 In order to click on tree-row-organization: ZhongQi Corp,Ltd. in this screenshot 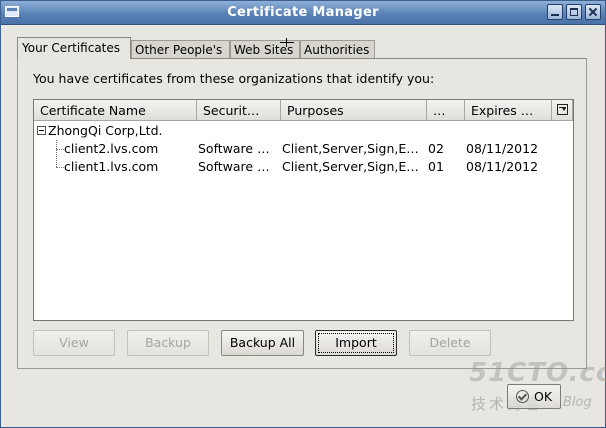, I will do `click(303, 131)`.